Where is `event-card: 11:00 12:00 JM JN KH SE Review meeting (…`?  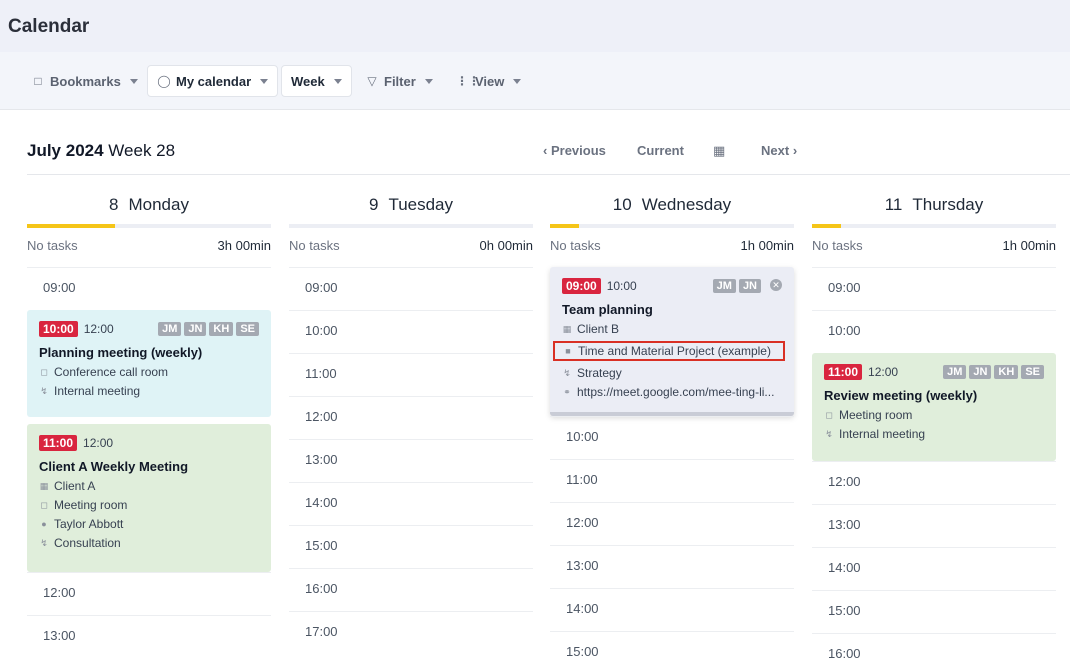 event-card: 11:00 12:00 JM JN KH SE Review meeting (… is located at coordinates (934, 407).